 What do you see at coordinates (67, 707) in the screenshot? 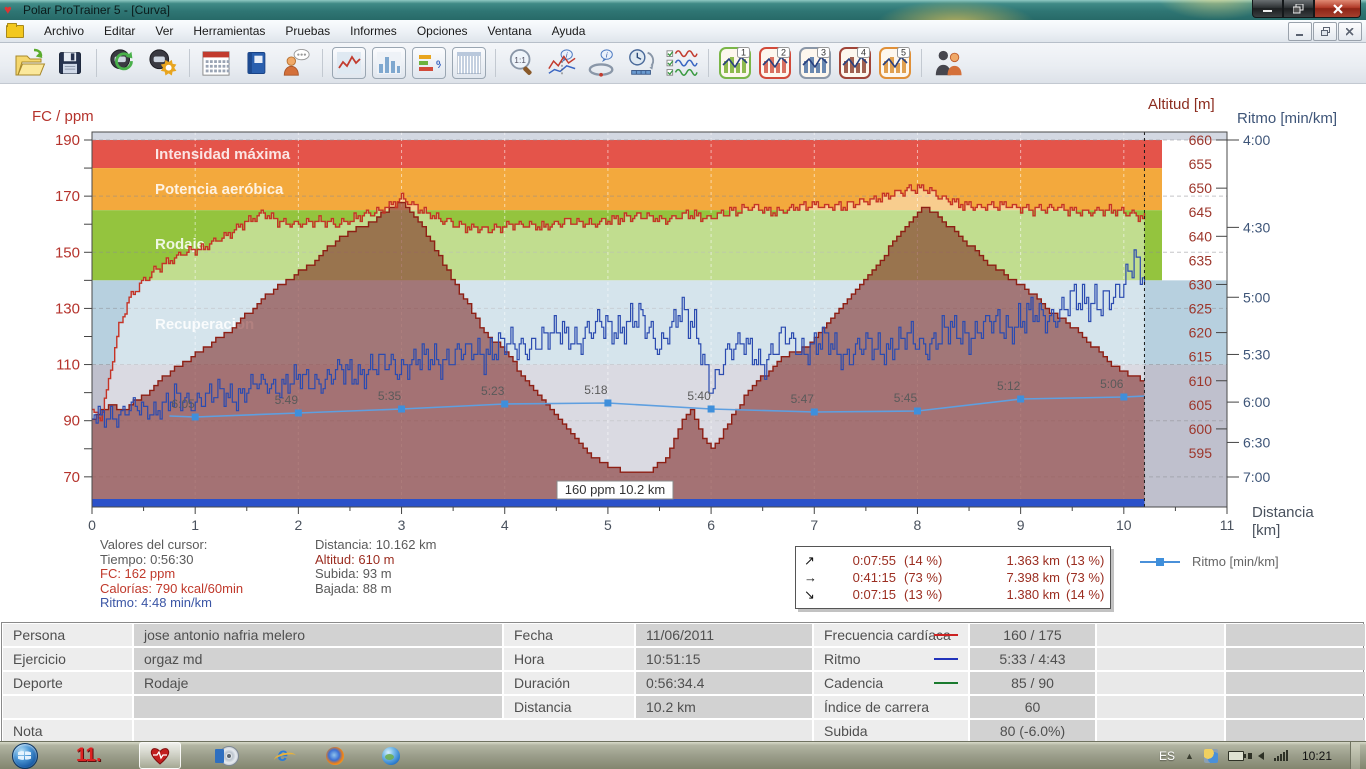
I see `summary-label` at bounding box center [67, 707].